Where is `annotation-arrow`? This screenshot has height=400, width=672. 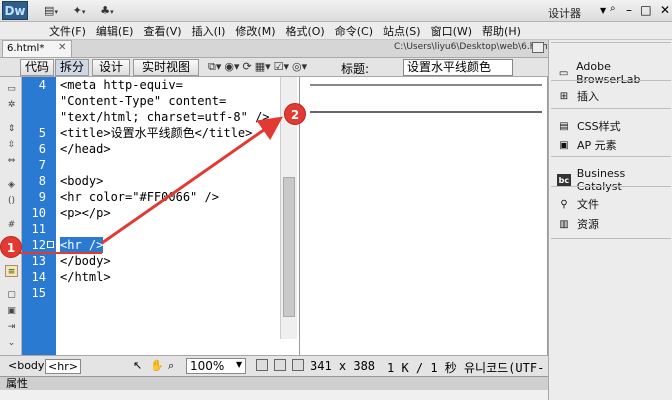 annotation-arrow is located at coordinates (147, 185).